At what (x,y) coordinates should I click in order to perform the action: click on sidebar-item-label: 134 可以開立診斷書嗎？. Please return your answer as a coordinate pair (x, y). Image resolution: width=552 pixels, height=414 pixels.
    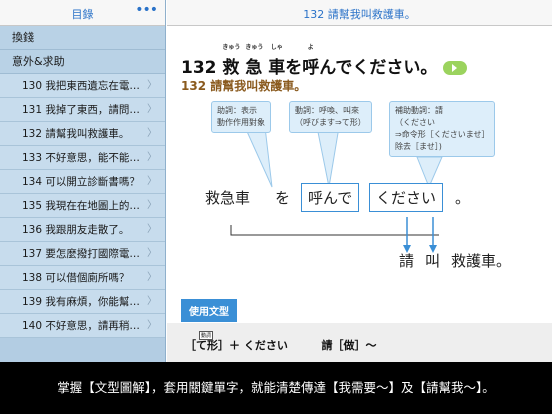
    Looking at the image, I should click on (81, 182).